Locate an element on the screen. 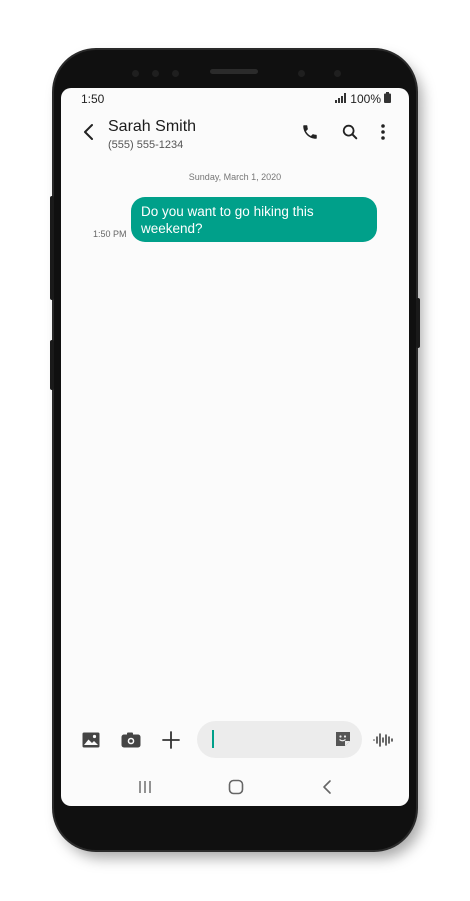  back-icon is located at coordinates (327, 787).